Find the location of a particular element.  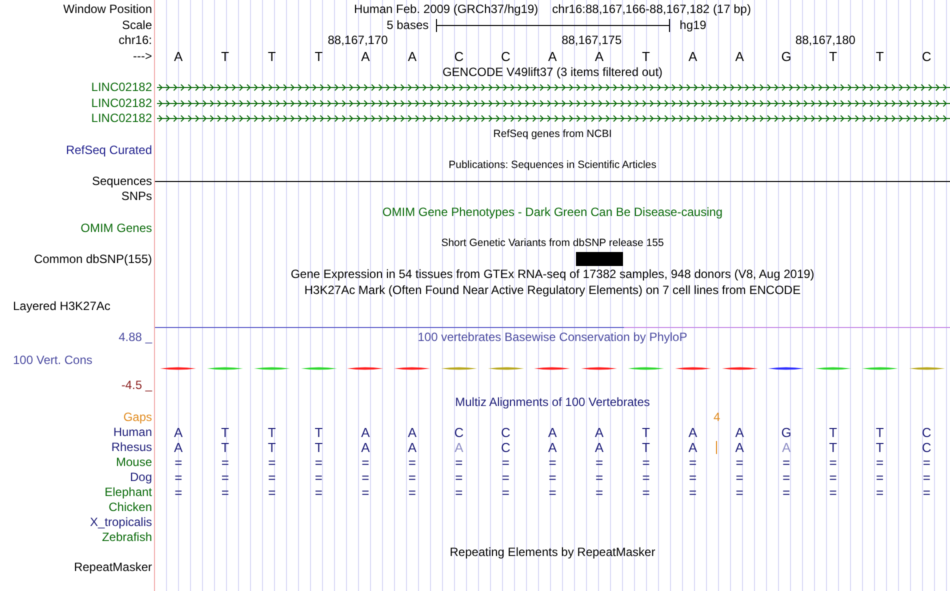

species-label: Elephant is located at coordinates (129, 492).